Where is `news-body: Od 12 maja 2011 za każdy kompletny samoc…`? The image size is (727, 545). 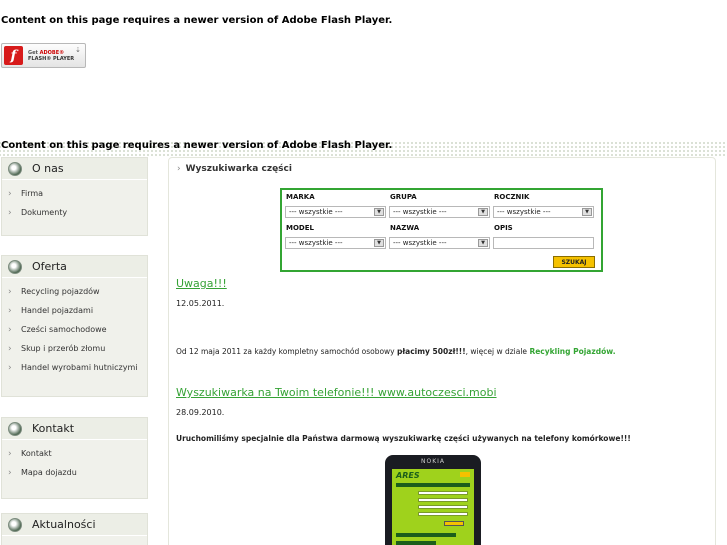 news-body: Od 12 maja 2011 za każdy kompletny samoc… is located at coordinates (396, 351).